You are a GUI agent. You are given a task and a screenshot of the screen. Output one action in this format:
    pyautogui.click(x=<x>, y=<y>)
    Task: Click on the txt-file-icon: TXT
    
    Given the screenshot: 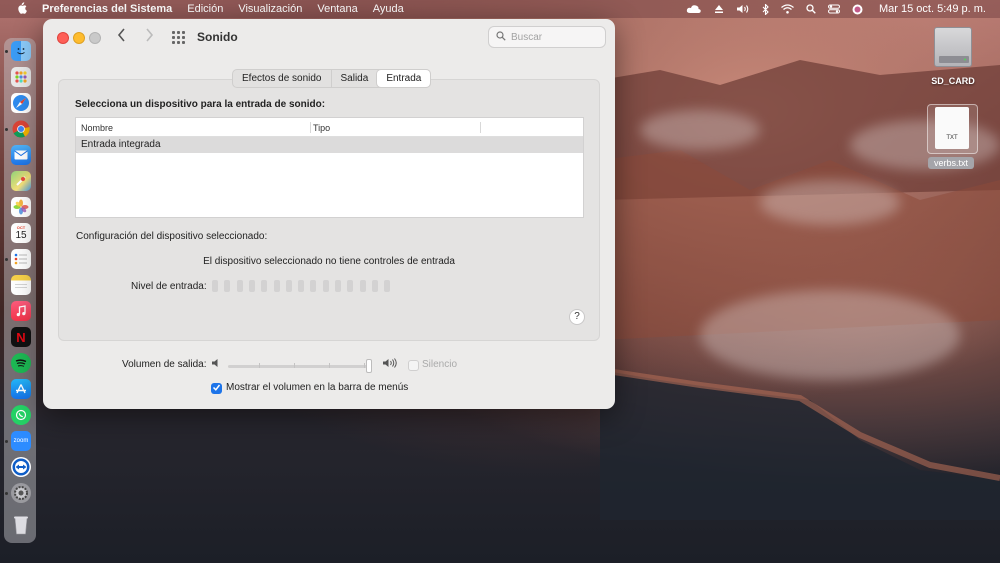 What is the action you would take?
    pyautogui.click(x=952, y=128)
    